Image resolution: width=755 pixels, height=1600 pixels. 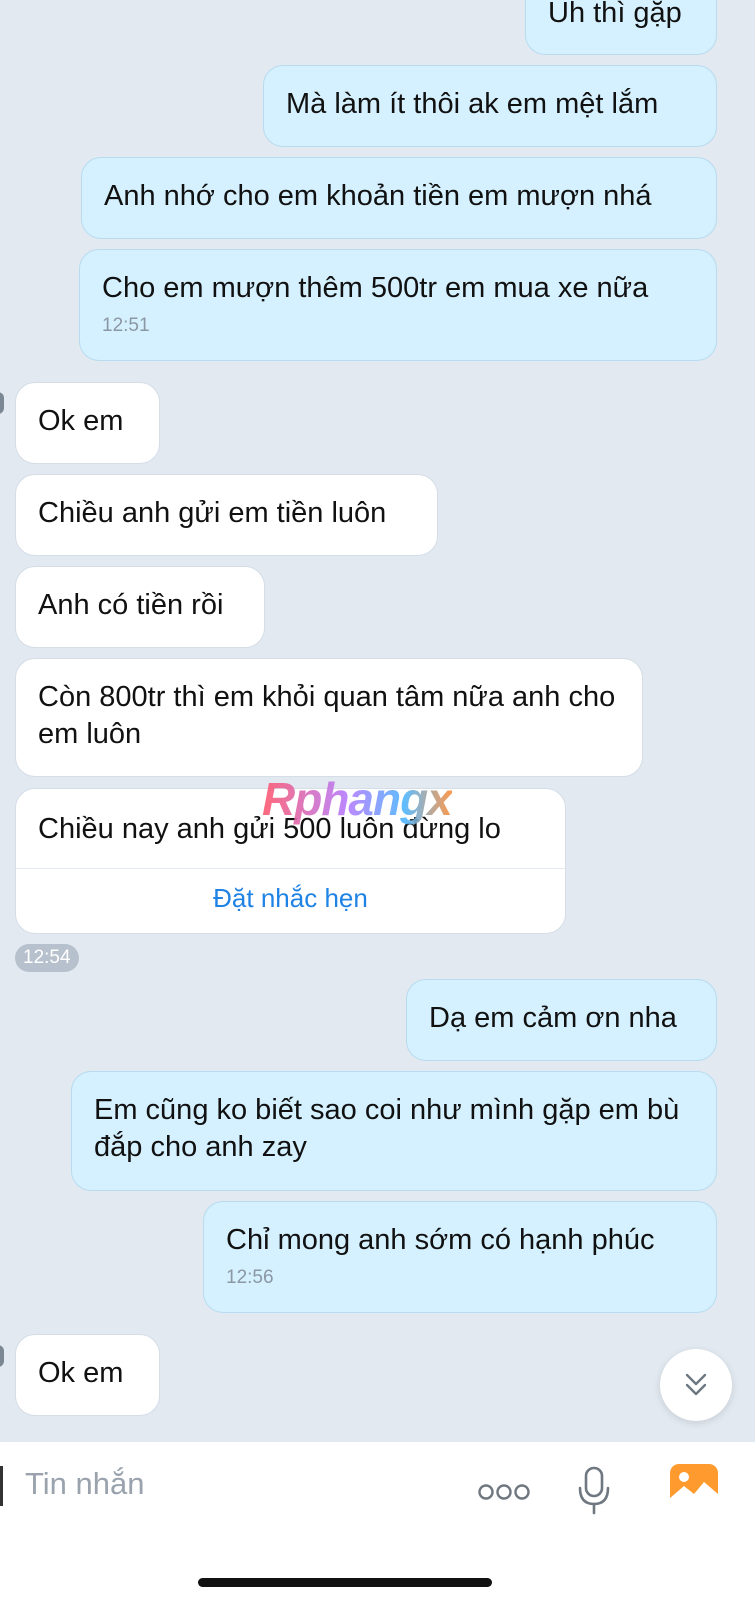 What do you see at coordinates (472, 104) in the screenshot?
I see `message-text: Mà làm ít thôi ak em mệt lắm` at bounding box center [472, 104].